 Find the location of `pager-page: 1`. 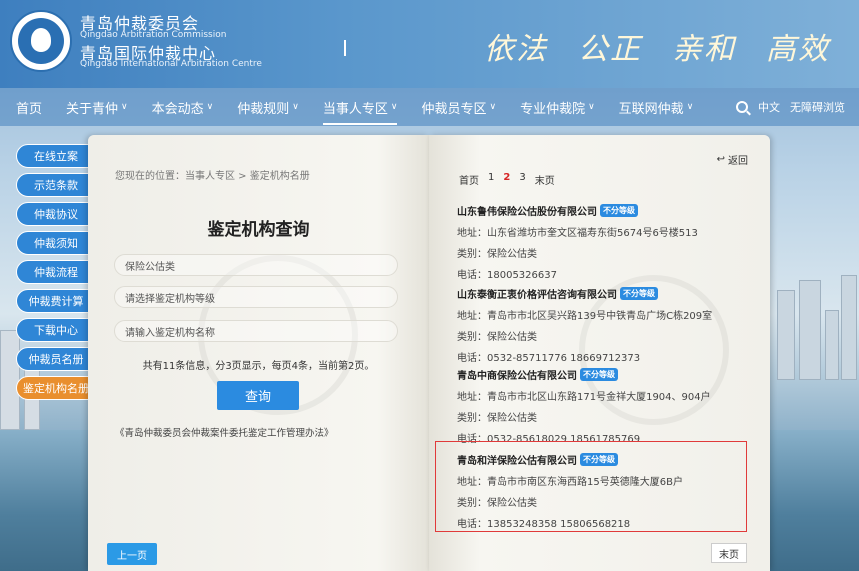

pager-page: 1 is located at coordinates (491, 179).